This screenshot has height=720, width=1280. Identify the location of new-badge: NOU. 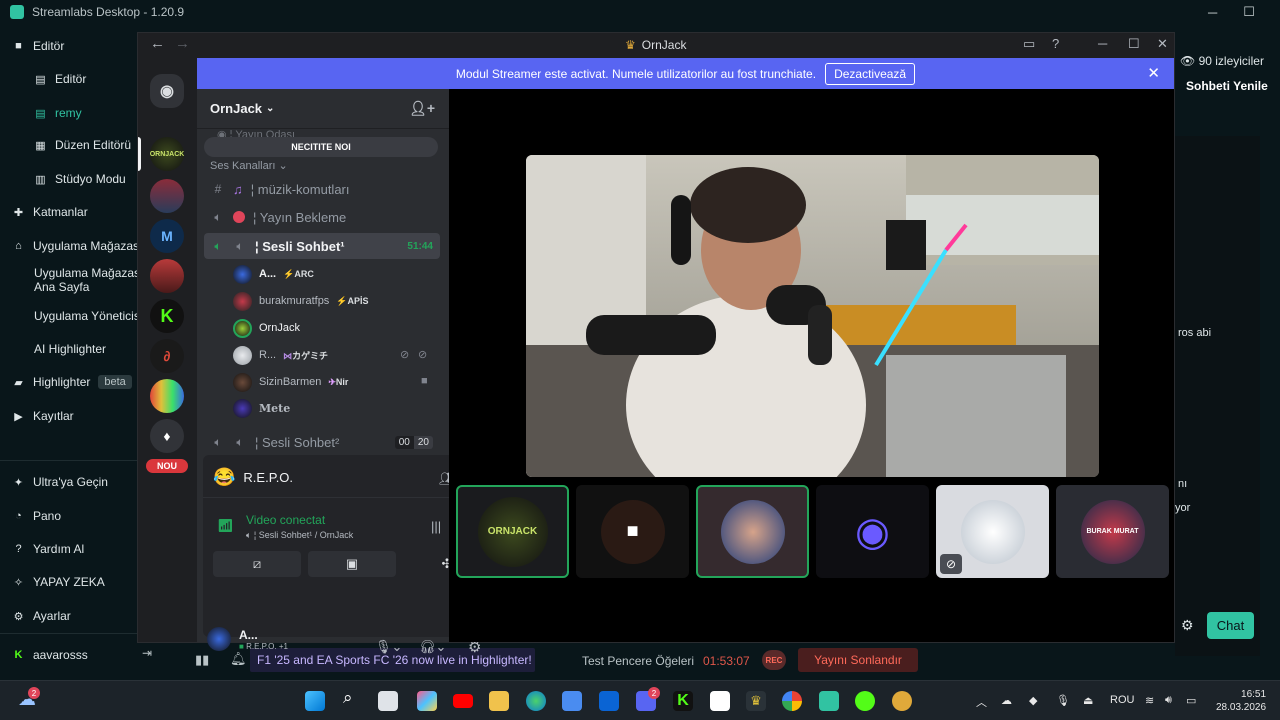
(167, 466).